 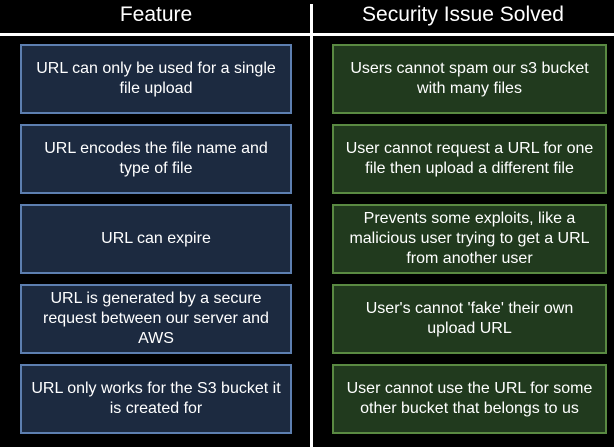 What do you see at coordinates (463, 14) in the screenshot?
I see `security-column-header: Security Issue Solved` at bounding box center [463, 14].